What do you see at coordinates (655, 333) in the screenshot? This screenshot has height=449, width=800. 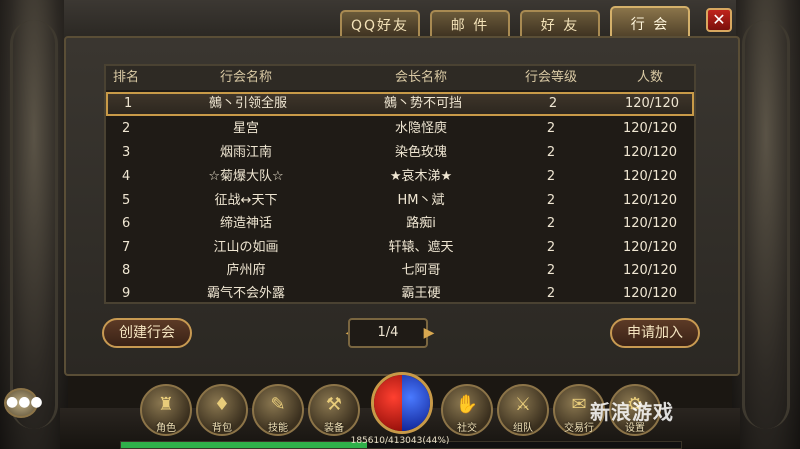 I see `apply-join-button: 申请加入` at bounding box center [655, 333].